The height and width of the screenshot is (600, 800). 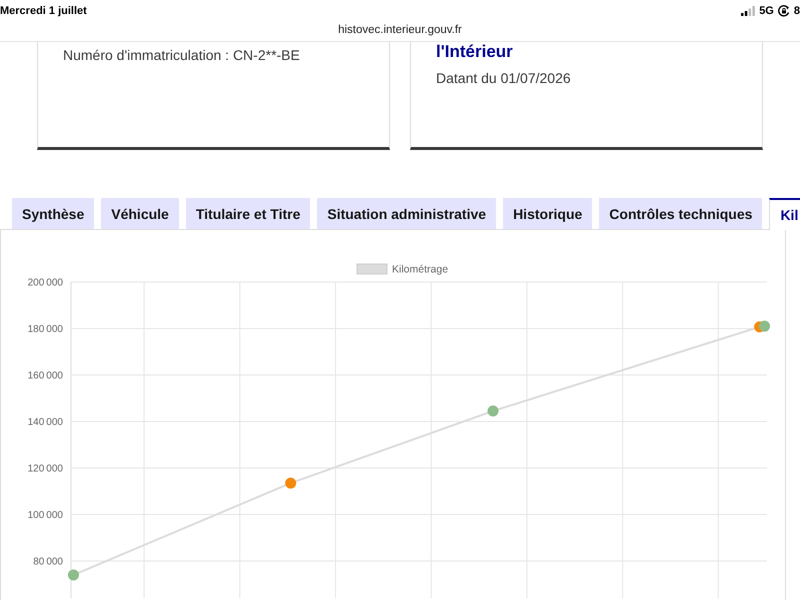 What do you see at coordinates (181, 55) in the screenshot?
I see `card-text: Numéro d'immatriculation : CN-2**-BE` at bounding box center [181, 55].